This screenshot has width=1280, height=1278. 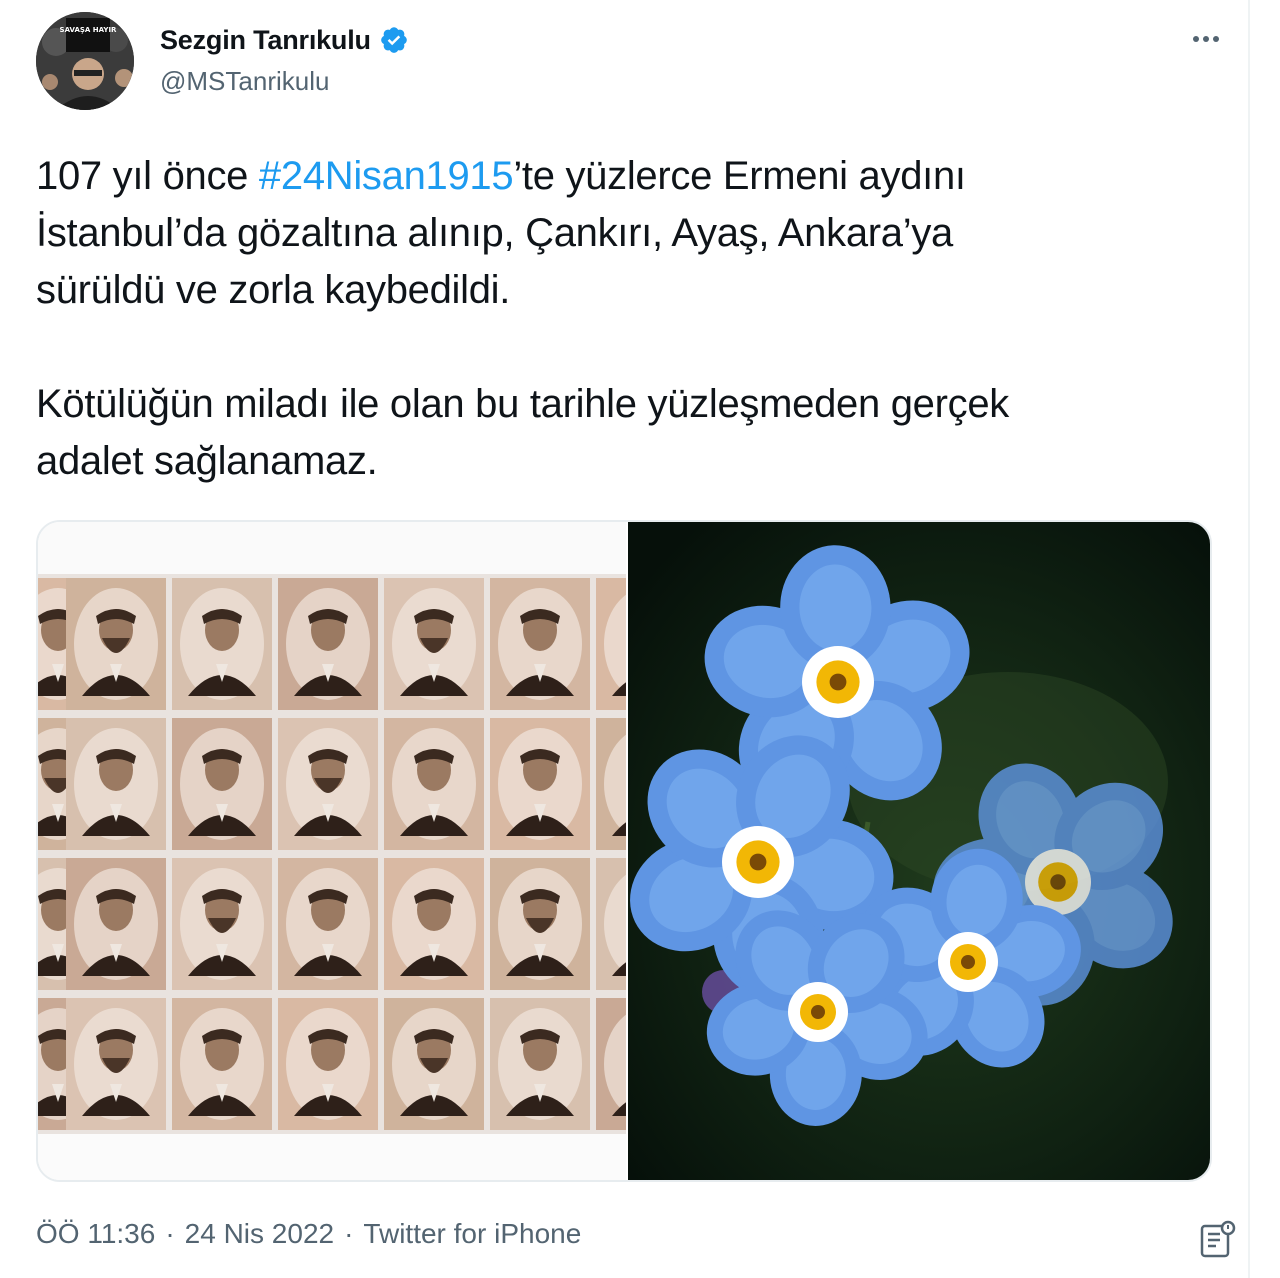 I want to click on tweet-source: Twitter for iPhone, so click(x=472, y=1234).